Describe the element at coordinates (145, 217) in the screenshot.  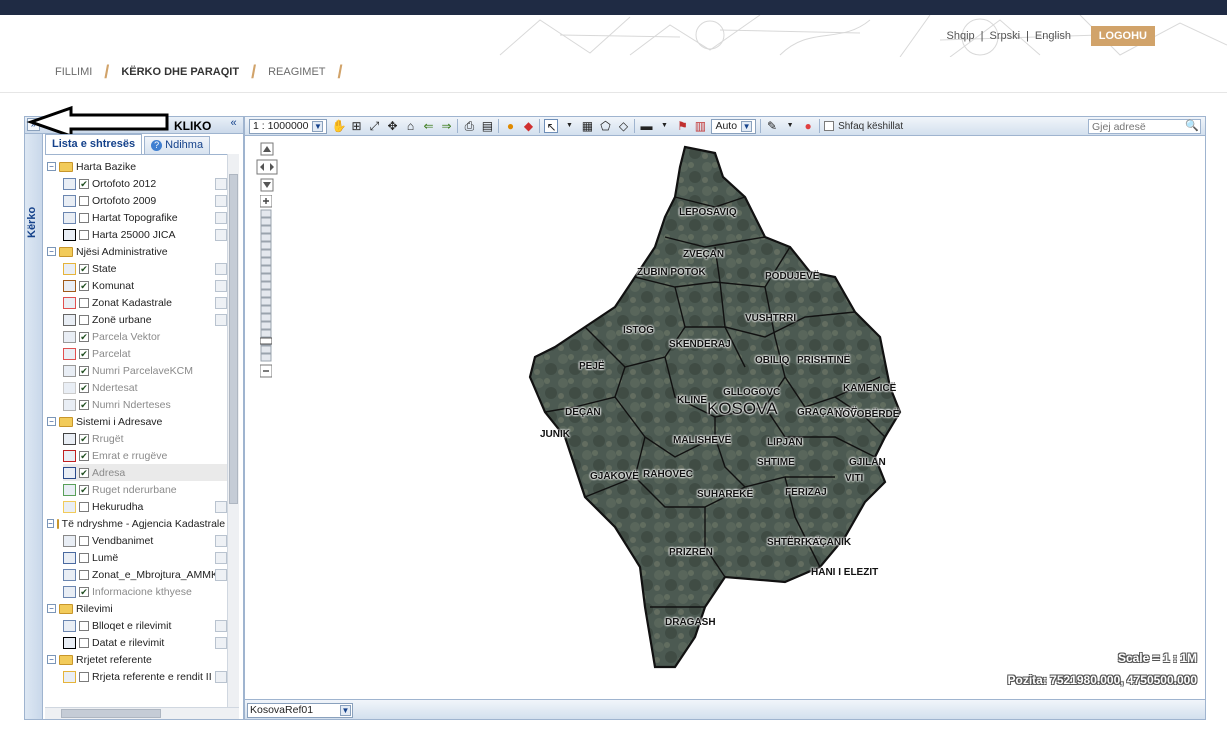
I see `layer-item: Hartat Topografike` at that location.